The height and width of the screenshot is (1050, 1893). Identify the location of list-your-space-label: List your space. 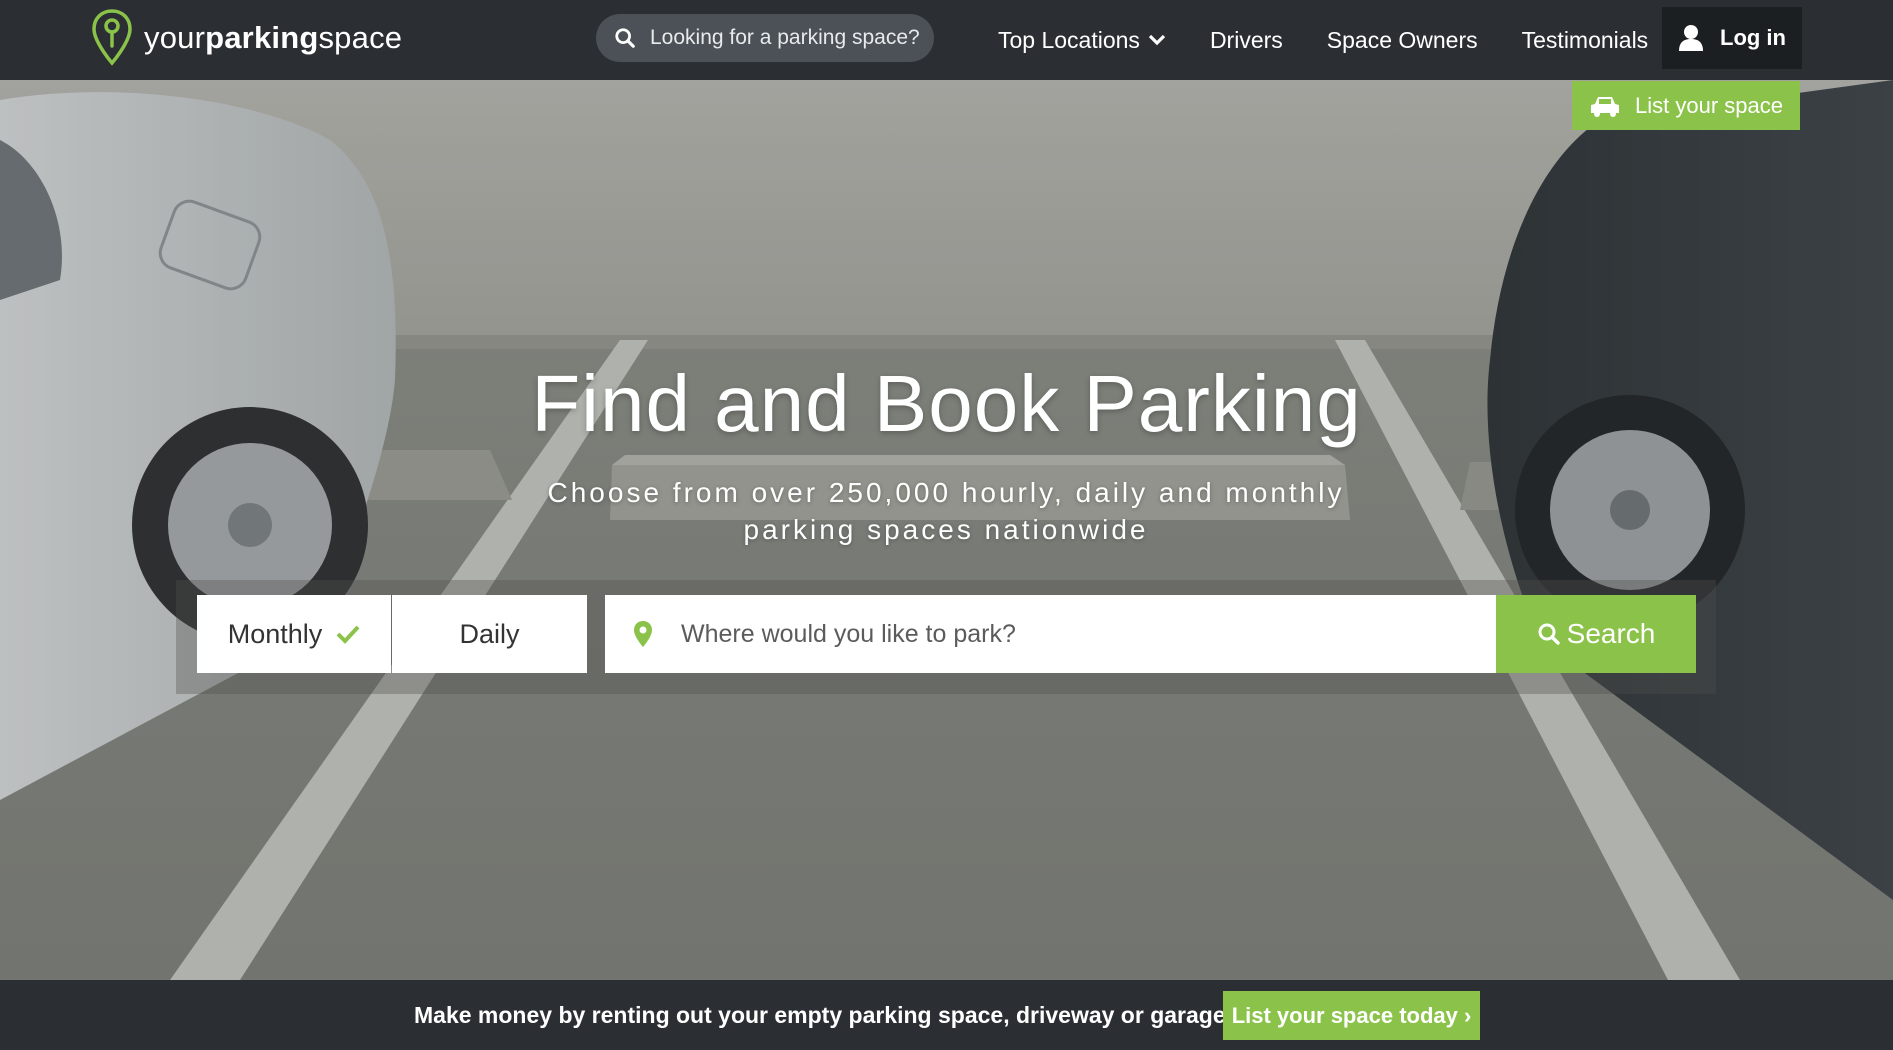
(1709, 105).